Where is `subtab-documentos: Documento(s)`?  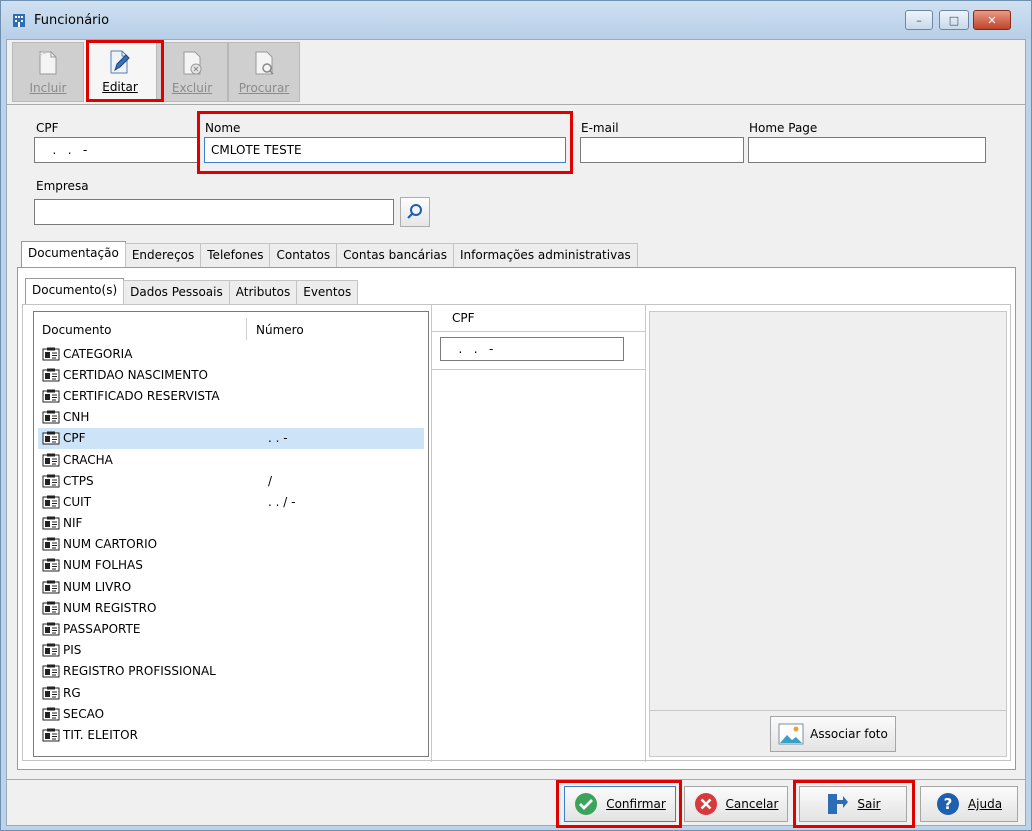 subtab-documentos: Documento(s) is located at coordinates (75, 291).